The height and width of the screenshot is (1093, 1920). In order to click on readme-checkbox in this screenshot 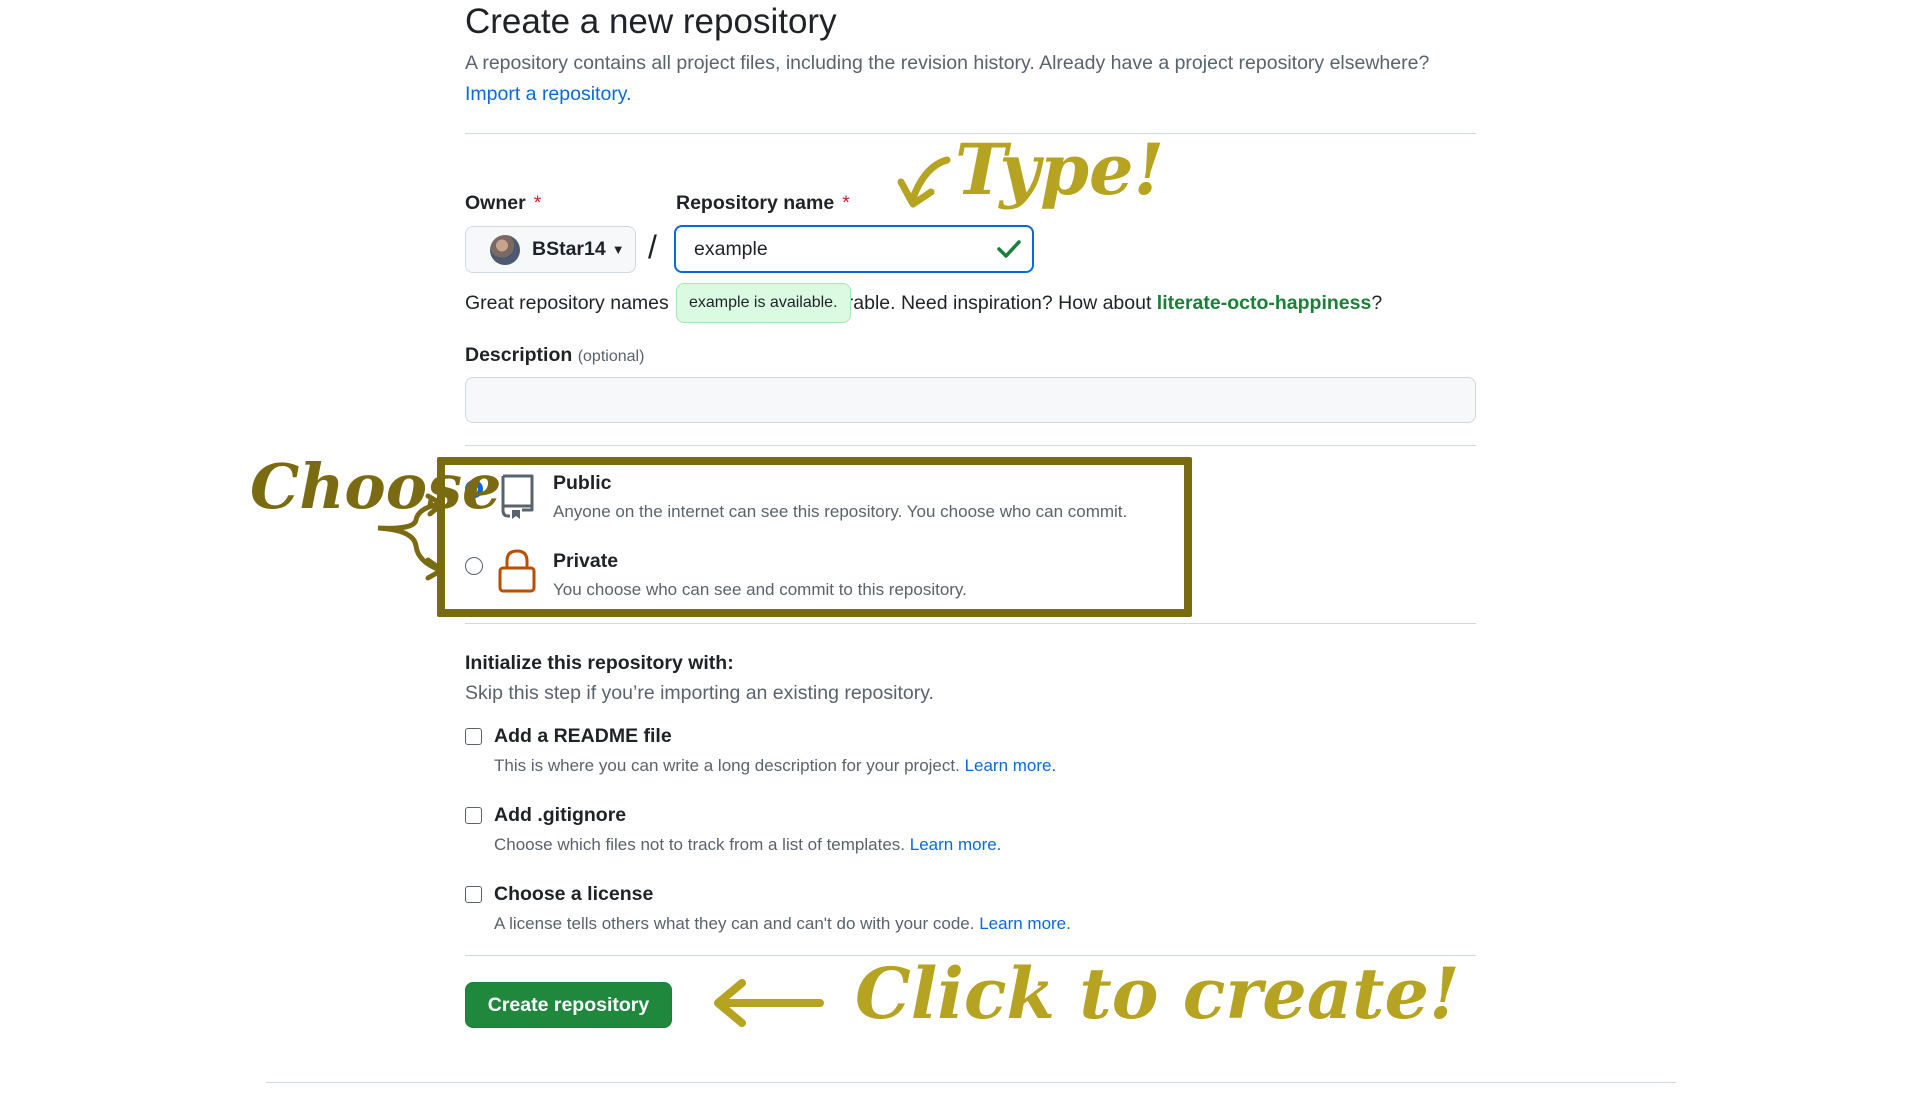, I will do `click(473, 736)`.